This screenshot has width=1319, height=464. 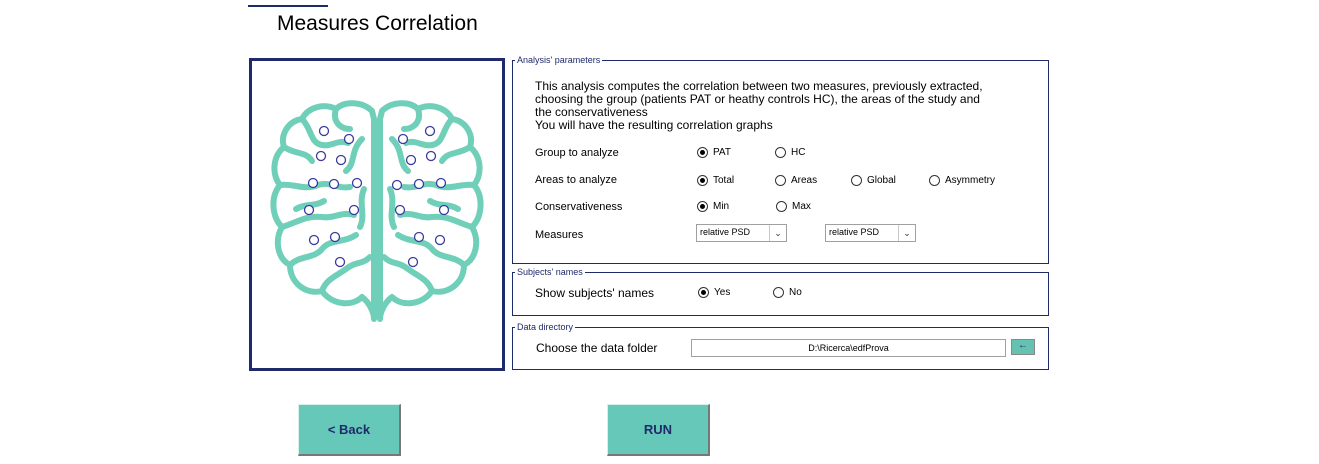 I want to click on radio-label: Yes, so click(x=722, y=292).